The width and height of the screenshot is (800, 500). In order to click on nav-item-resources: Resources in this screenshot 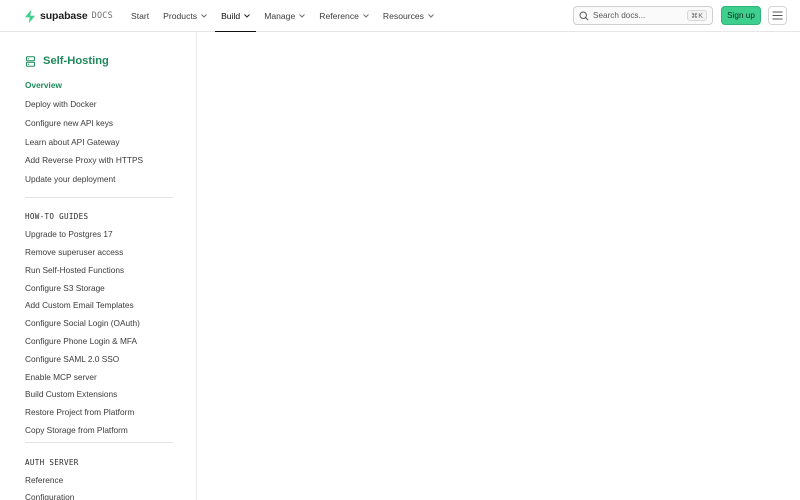, I will do `click(408, 16)`.